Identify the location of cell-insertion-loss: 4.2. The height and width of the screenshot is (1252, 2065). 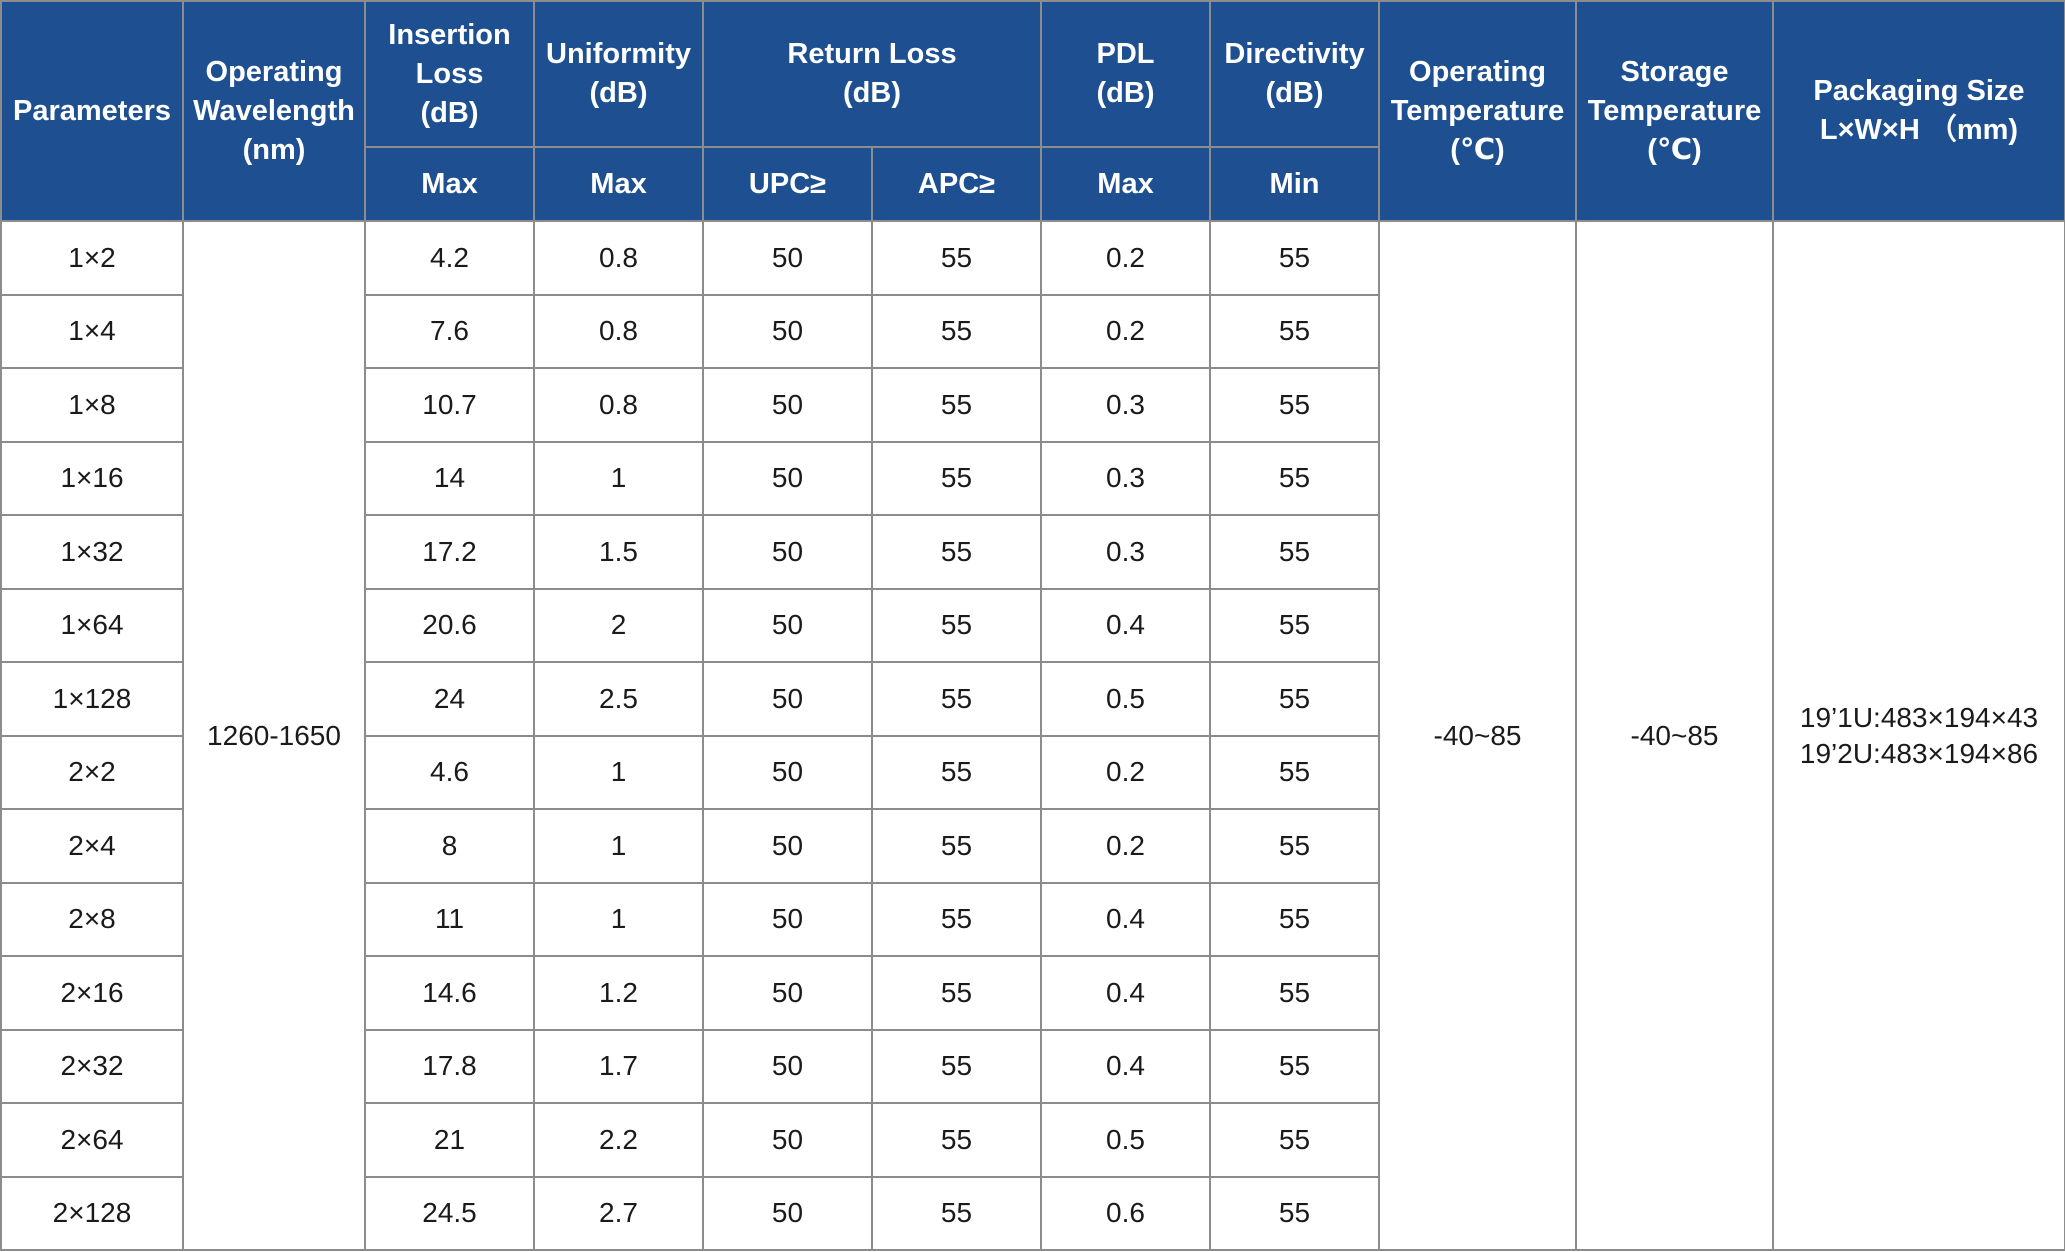
(449, 258).